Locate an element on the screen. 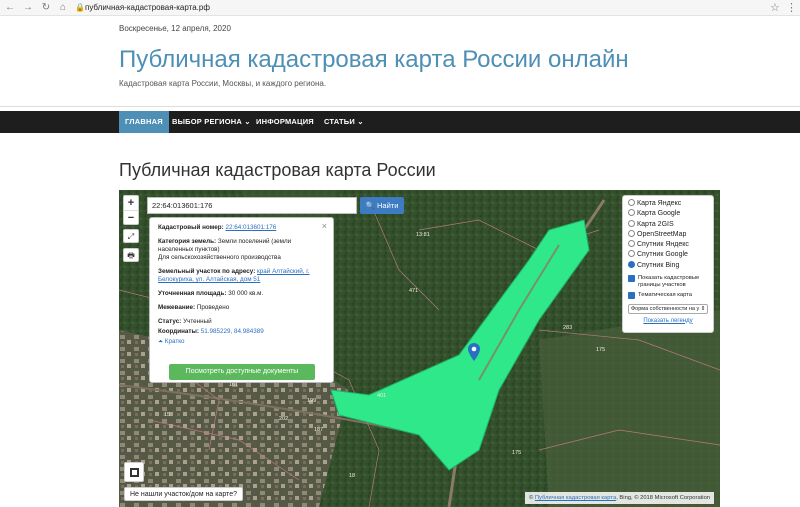 This screenshot has height=507, width=800. map-label: 202 is located at coordinates (284, 419).